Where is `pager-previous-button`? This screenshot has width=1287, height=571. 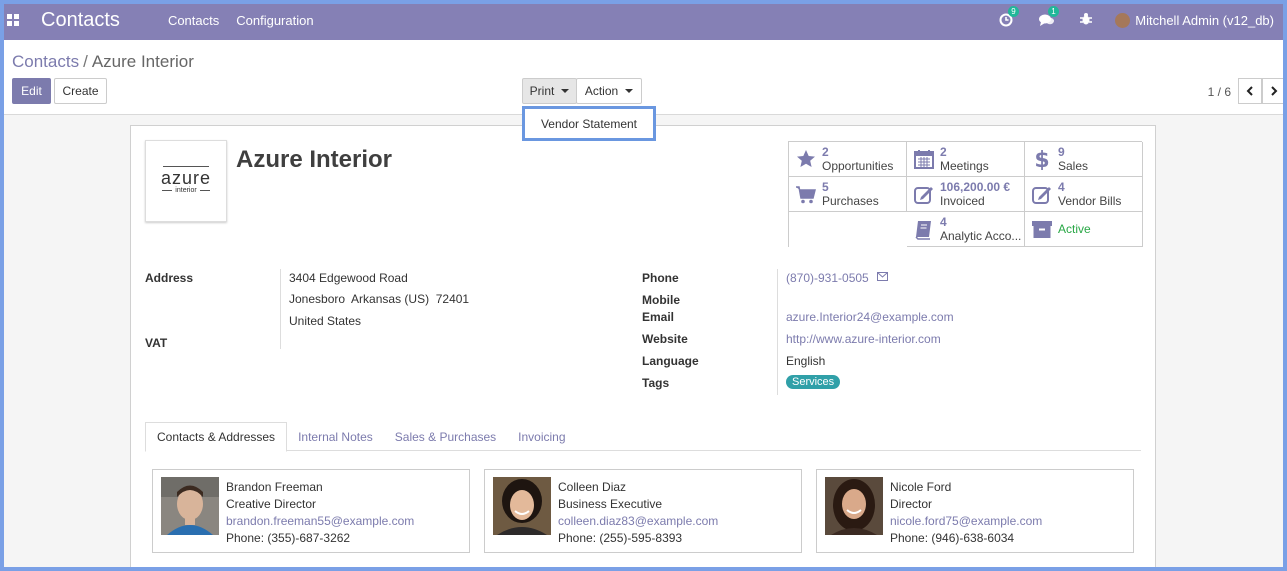
pager-previous-button is located at coordinates (1250, 91).